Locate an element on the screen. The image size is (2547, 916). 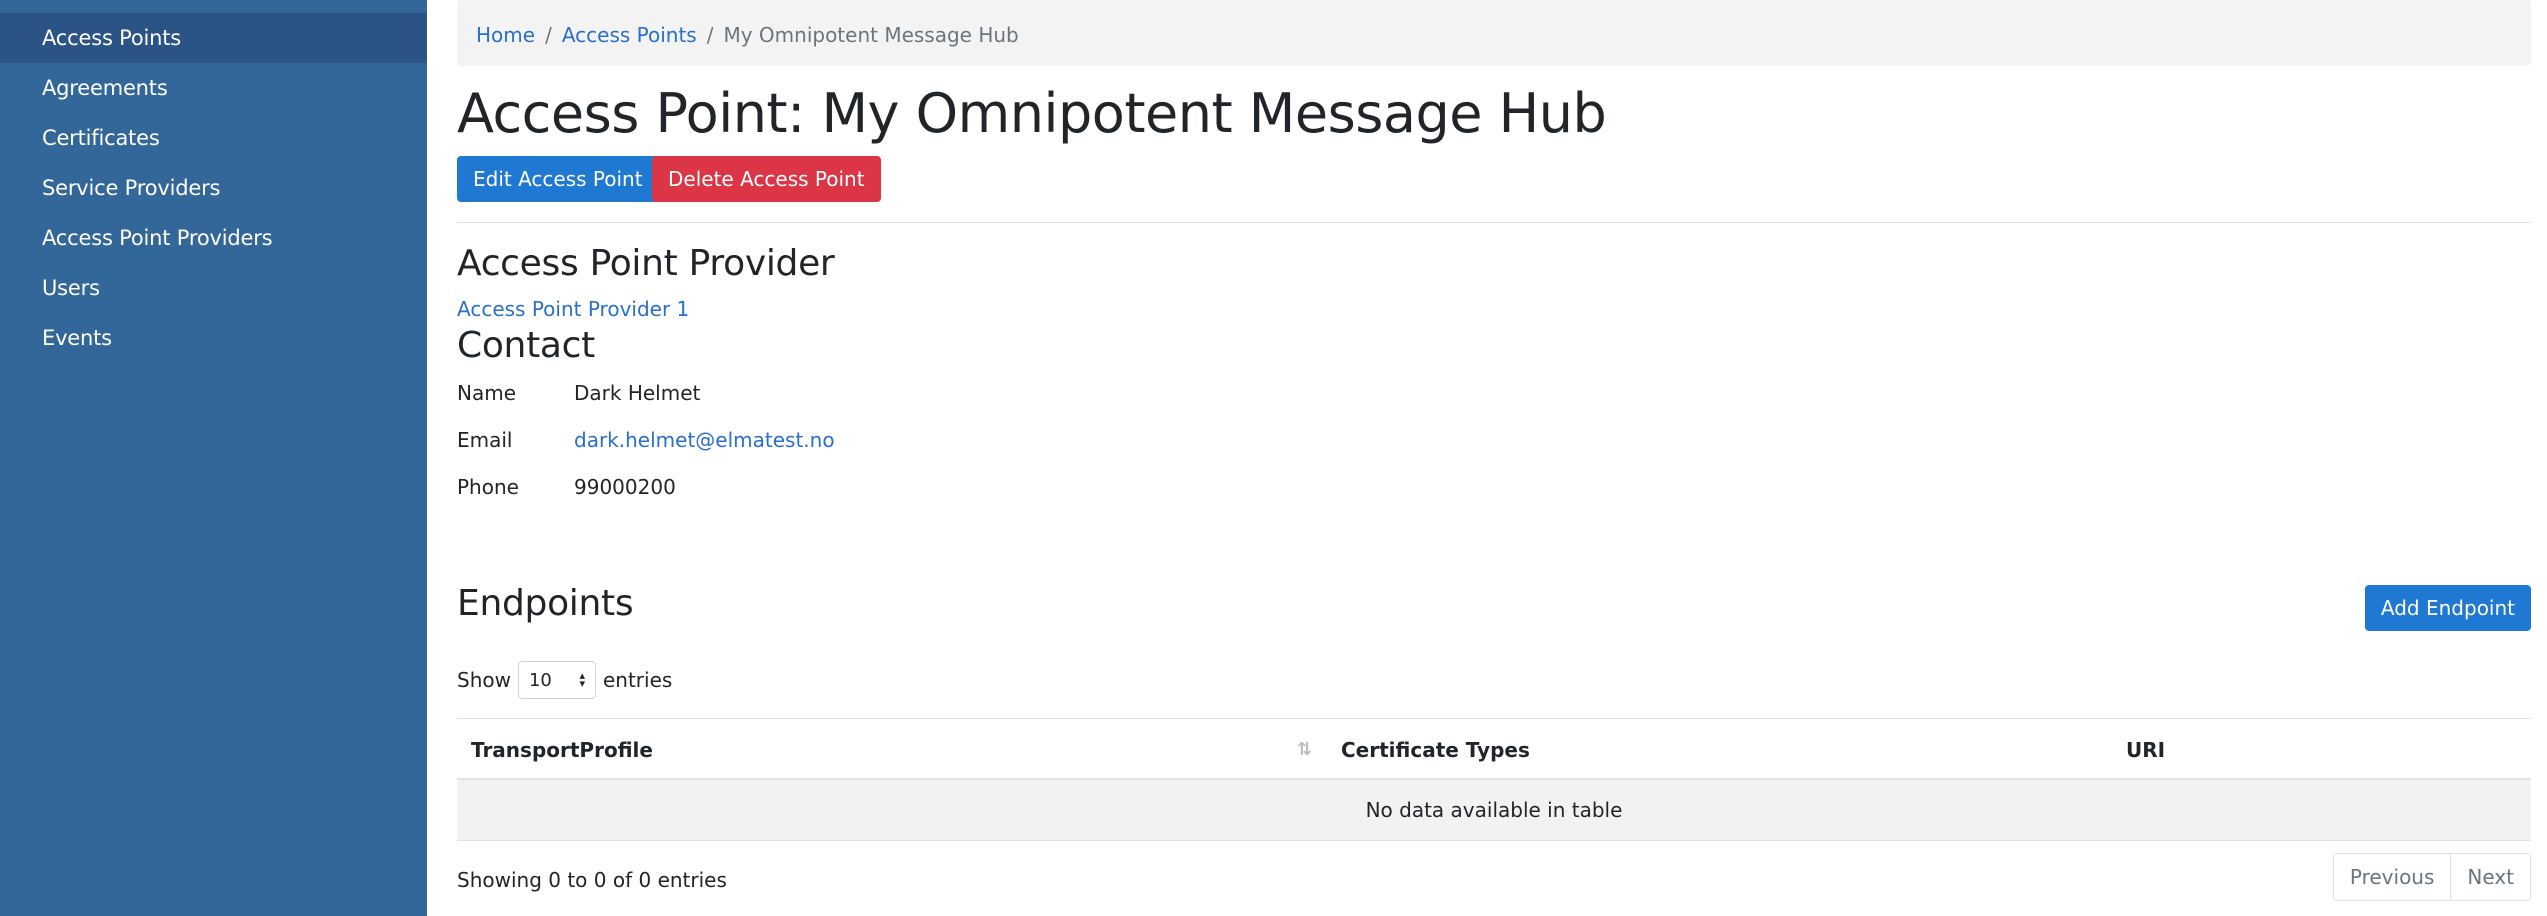
sidebar-item-users: Users is located at coordinates (213, 288).